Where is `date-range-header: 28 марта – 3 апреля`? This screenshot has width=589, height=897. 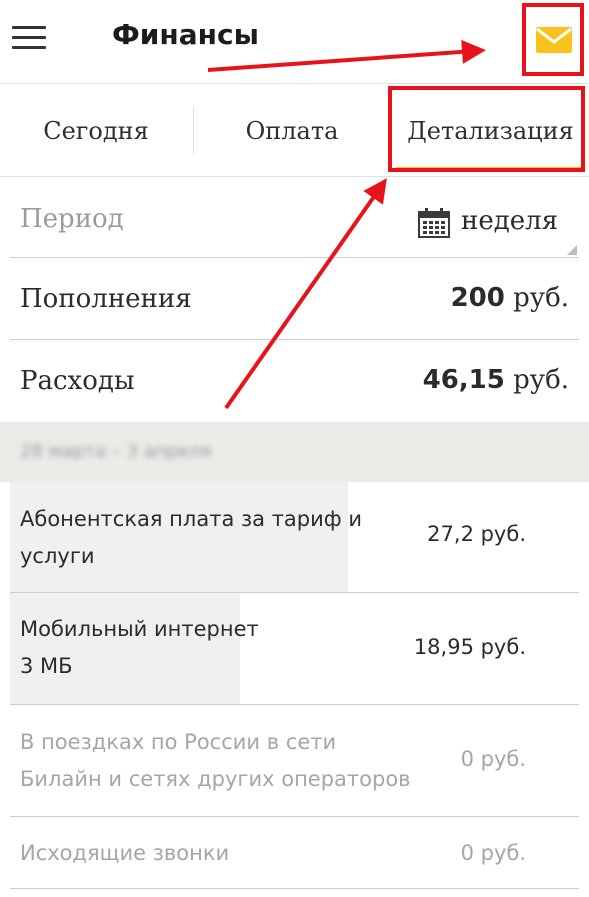
date-range-header: 28 марта – 3 апреля is located at coordinates (294, 452).